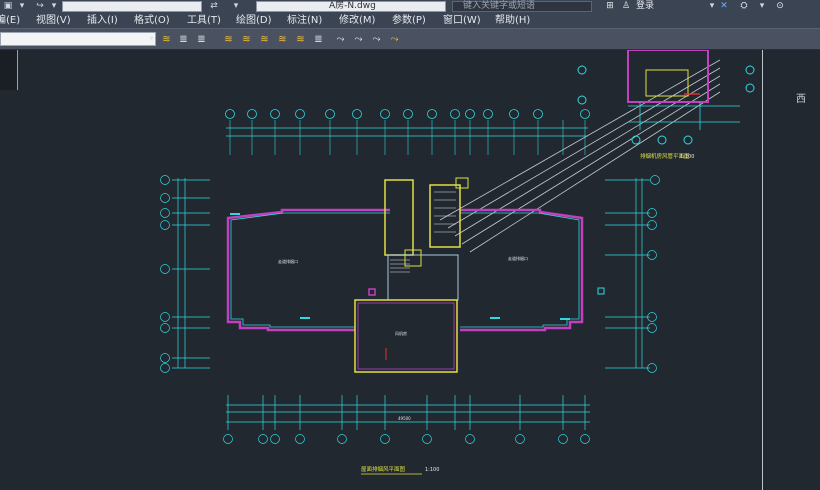  What do you see at coordinates (264, 39) in the screenshot?
I see `layer-freeze-icon: ≋` at bounding box center [264, 39].